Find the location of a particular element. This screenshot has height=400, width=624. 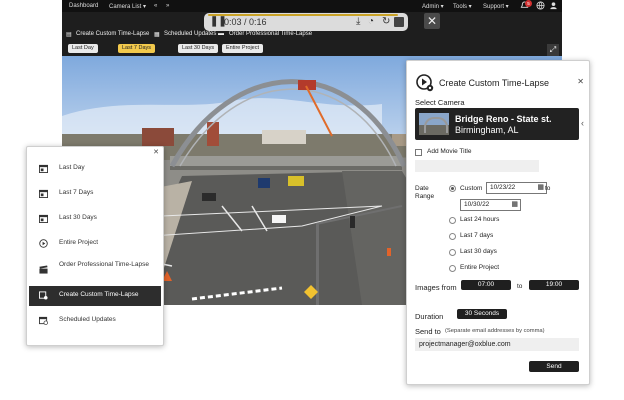

last-24-hours-label: Last 24 hours is located at coordinates (480, 219).